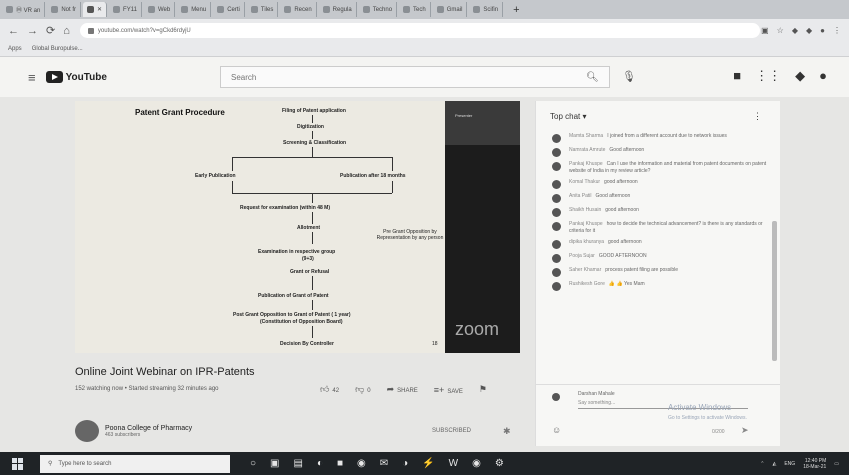  I want to click on flow-decision: Decision By Controller, so click(307, 344).